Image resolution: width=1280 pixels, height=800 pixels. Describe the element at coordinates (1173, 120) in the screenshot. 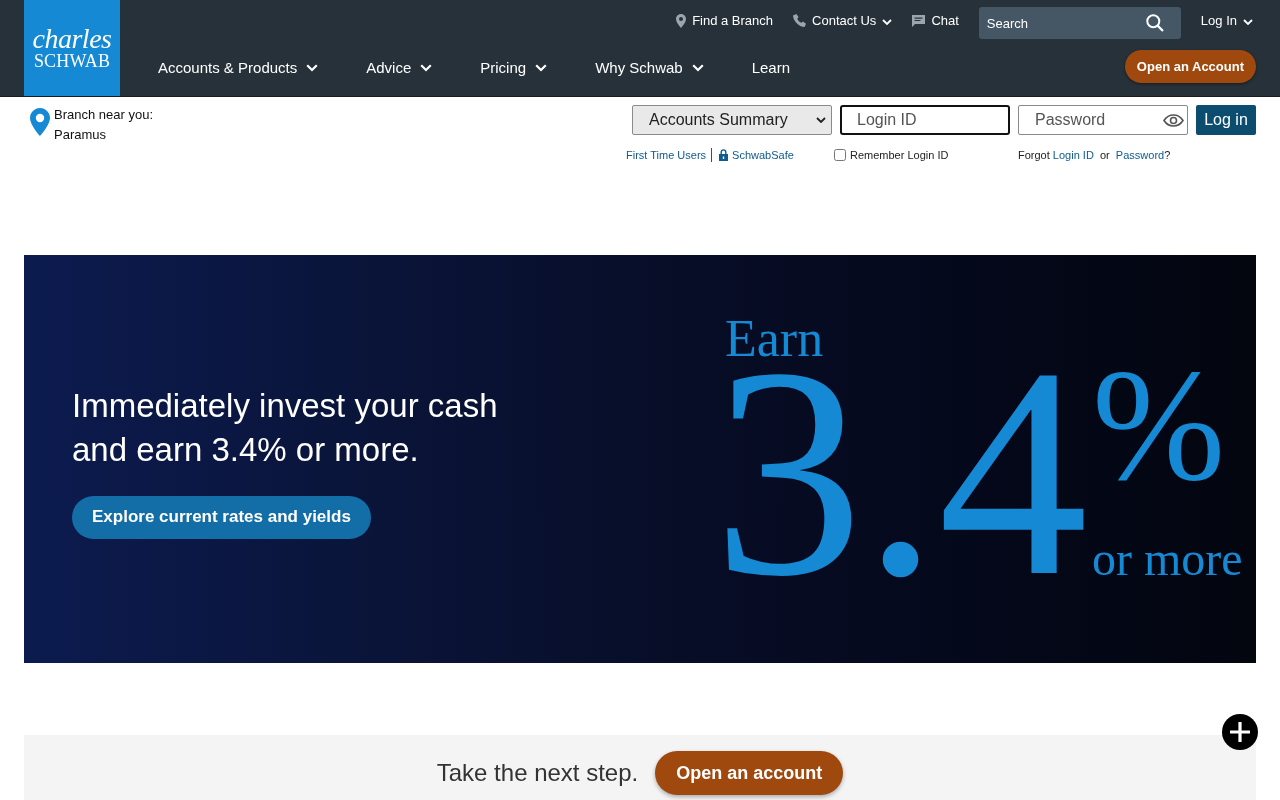

I see `eye-icon` at that location.